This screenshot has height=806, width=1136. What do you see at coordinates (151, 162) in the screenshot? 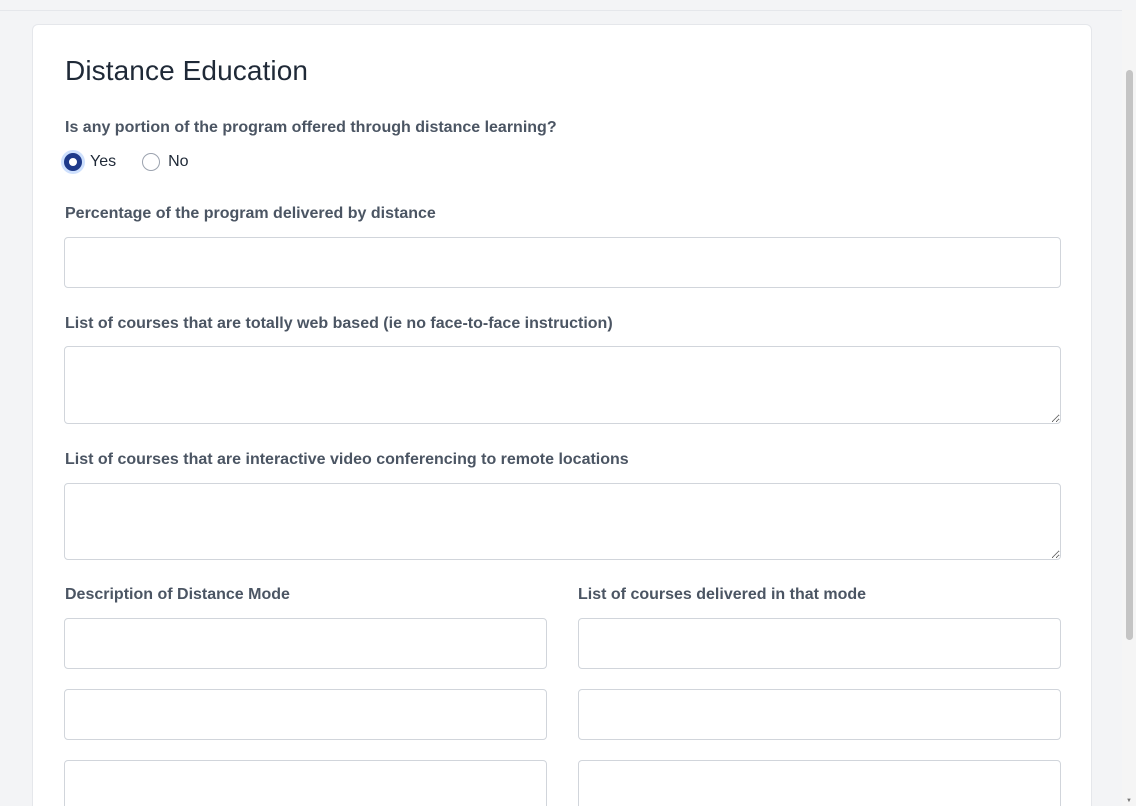
I see `radio-no-button` at bounding box center [151, 162].